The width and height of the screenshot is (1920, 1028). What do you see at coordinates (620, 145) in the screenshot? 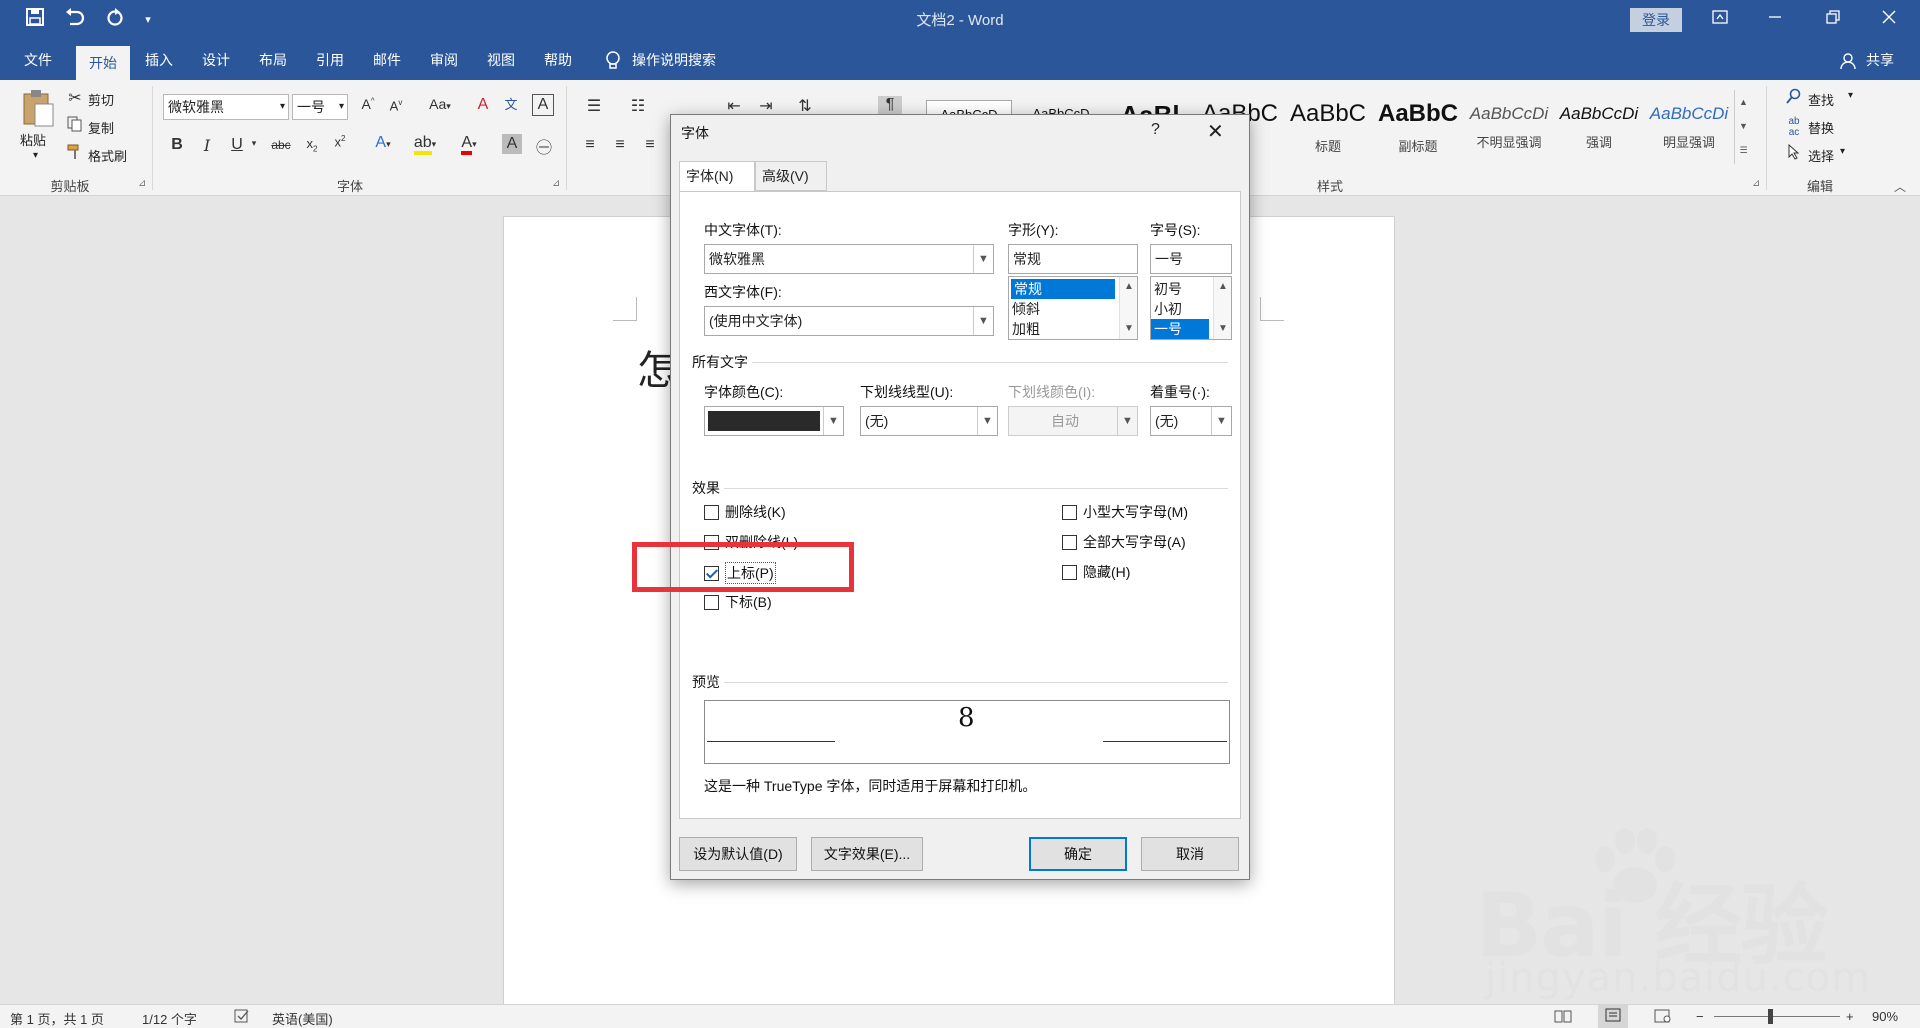
I see `align-center-icon: ≡` at bounding box center [620, 145].